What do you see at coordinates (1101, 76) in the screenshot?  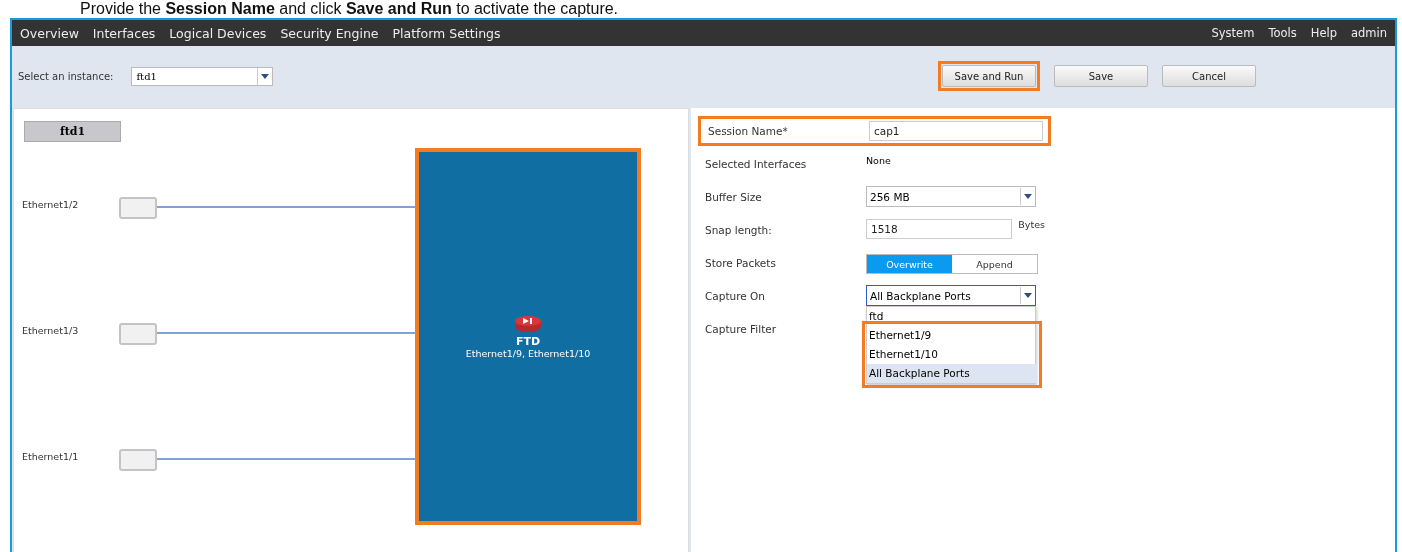 I see `toolbar-button: Save` at bounding box center [1101, 76].